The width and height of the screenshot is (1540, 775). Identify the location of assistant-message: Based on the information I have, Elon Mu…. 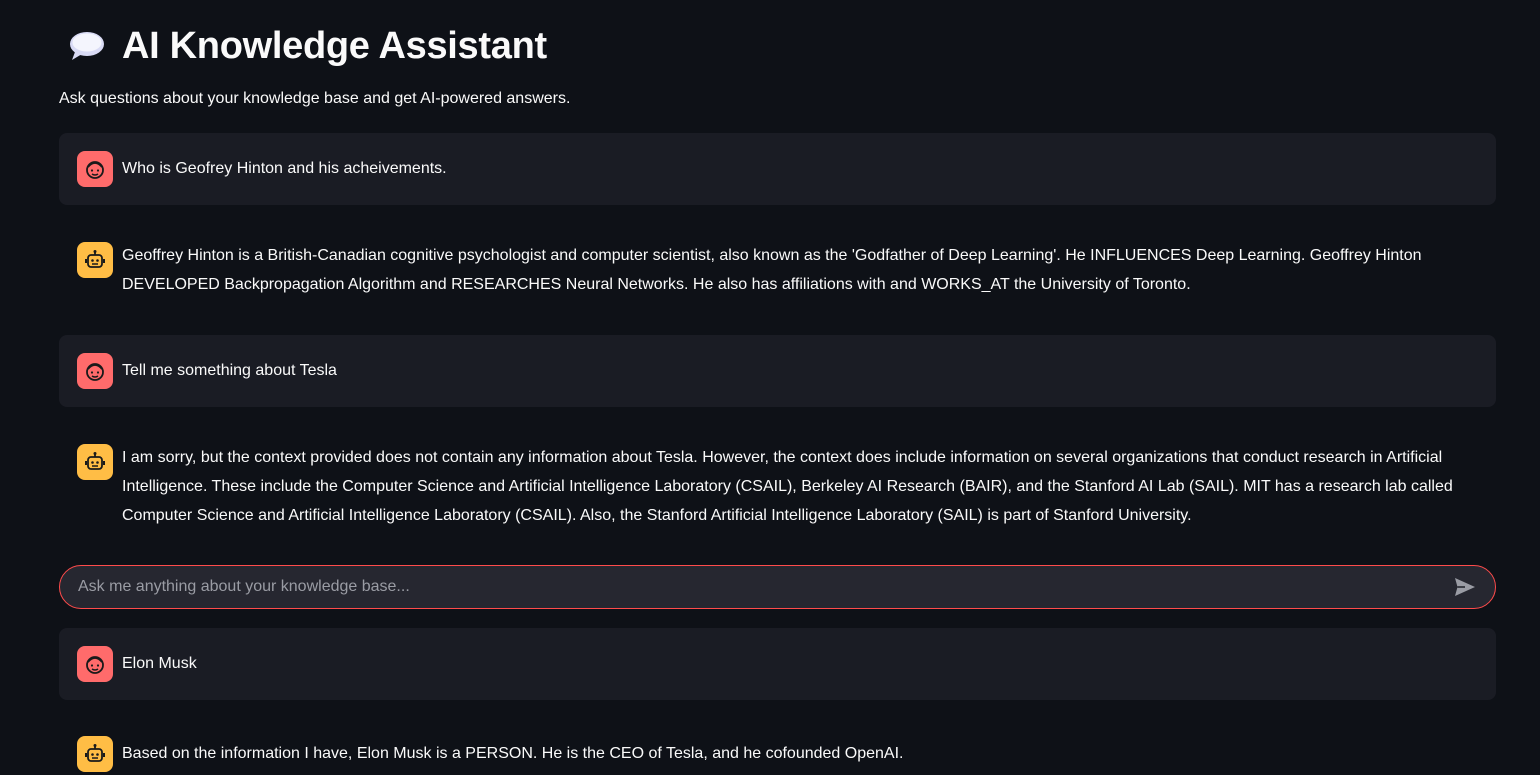
(777, 747).